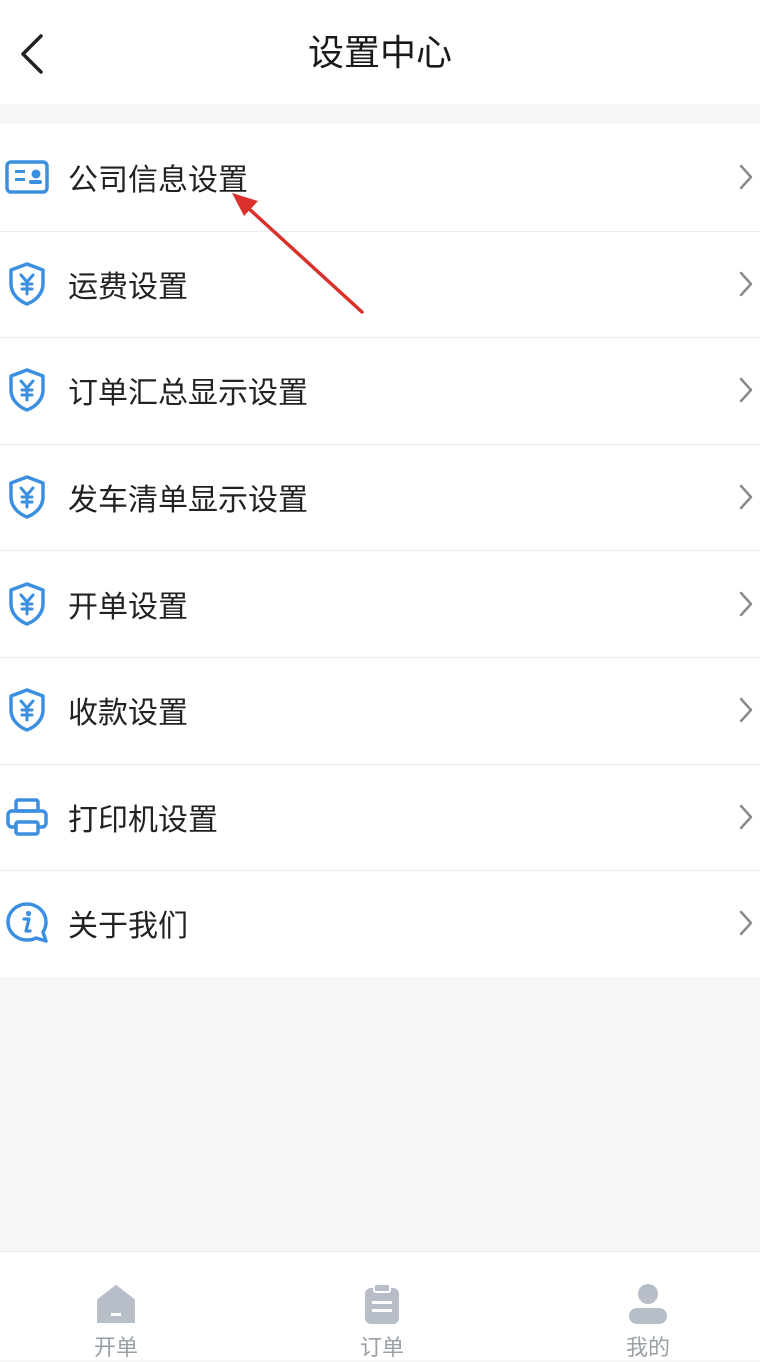  What do you see at coordinates (115, 1348) in the screenshot?
I see `tab-label: 开单` at bounding box center [115, 1348].